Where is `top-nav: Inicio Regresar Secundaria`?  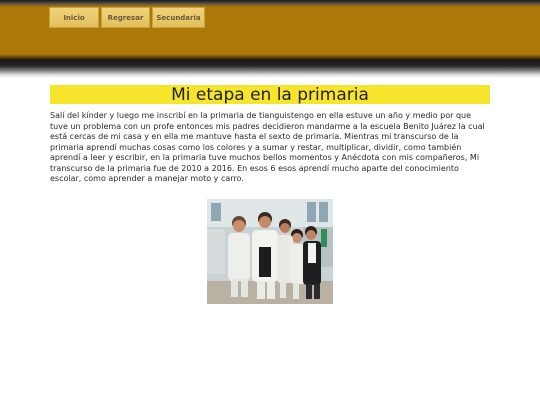 top-nav: Inicio Regresar Secundaria is located at coordinates (127, 17).